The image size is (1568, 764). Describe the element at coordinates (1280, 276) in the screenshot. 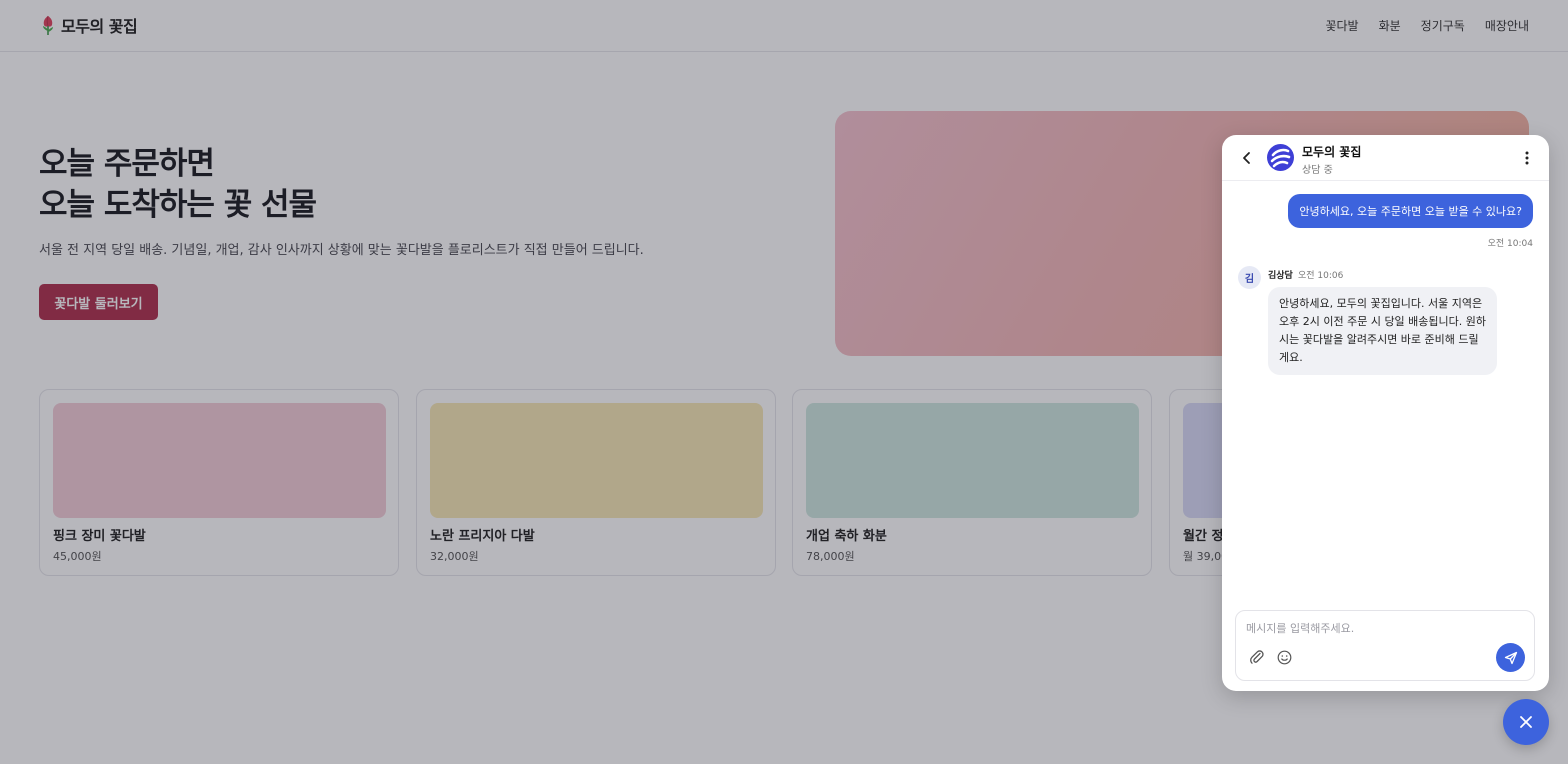

I see `agent-name: 김상담` at that location.